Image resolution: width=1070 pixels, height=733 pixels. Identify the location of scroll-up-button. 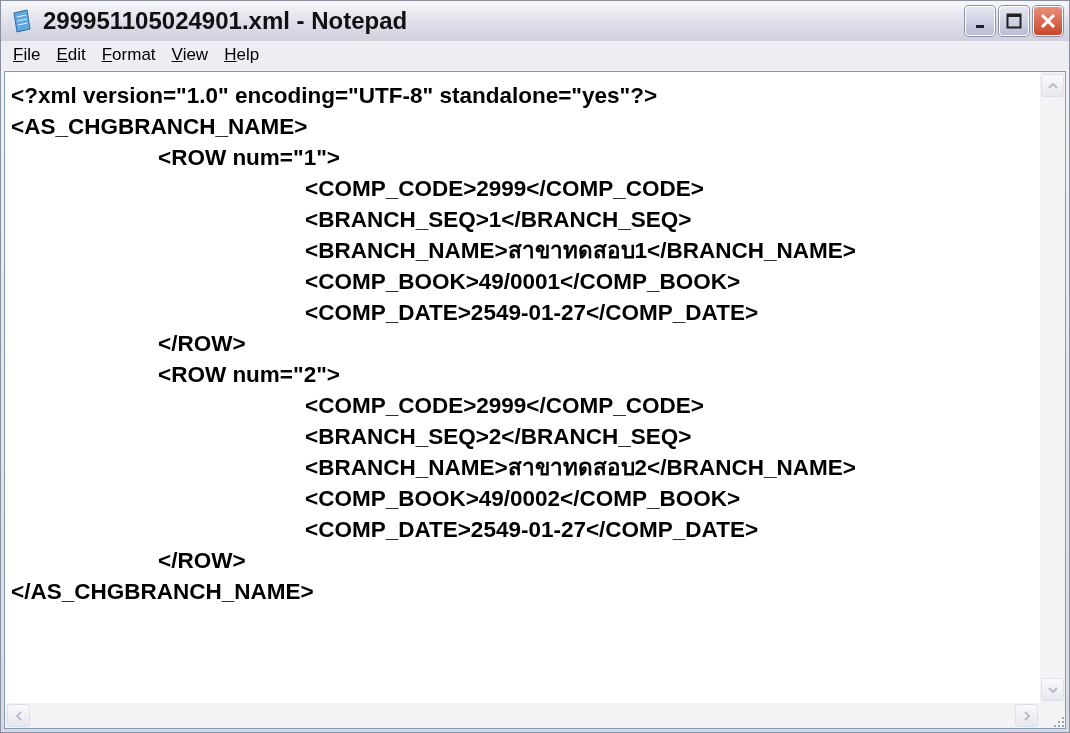
(1052, 85).